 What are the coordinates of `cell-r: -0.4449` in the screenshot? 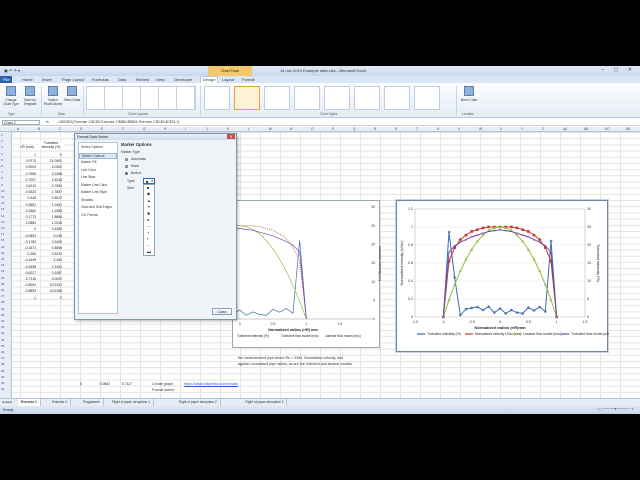 It's located at (25, 260).